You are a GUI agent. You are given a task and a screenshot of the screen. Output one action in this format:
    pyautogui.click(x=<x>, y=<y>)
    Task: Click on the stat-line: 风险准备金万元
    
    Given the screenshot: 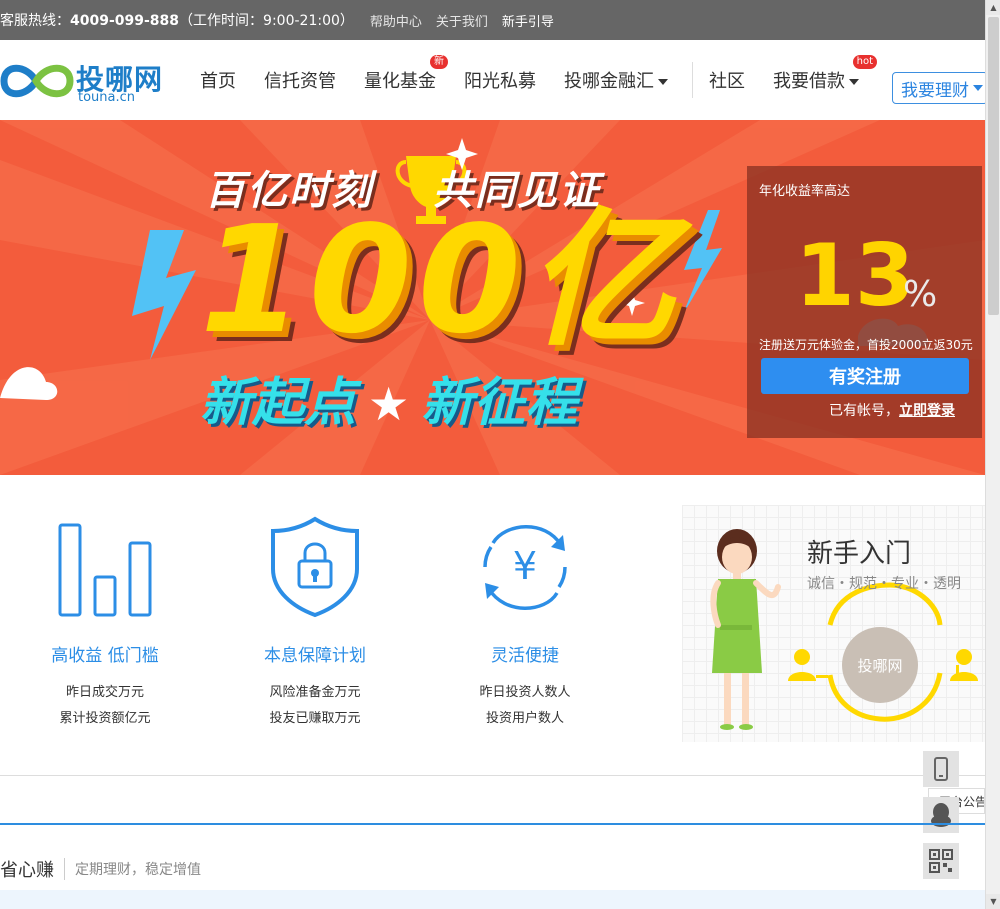 What is the action you would take?
    pyautogui.click(x=315, y=692)
    